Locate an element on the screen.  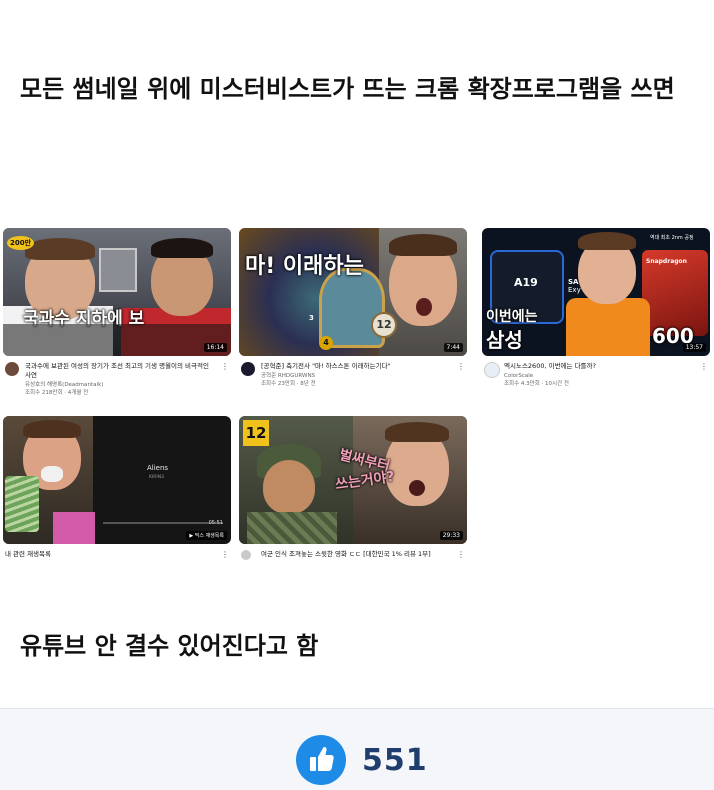
mix-title: Aliens is located at coordinates (158, 468).